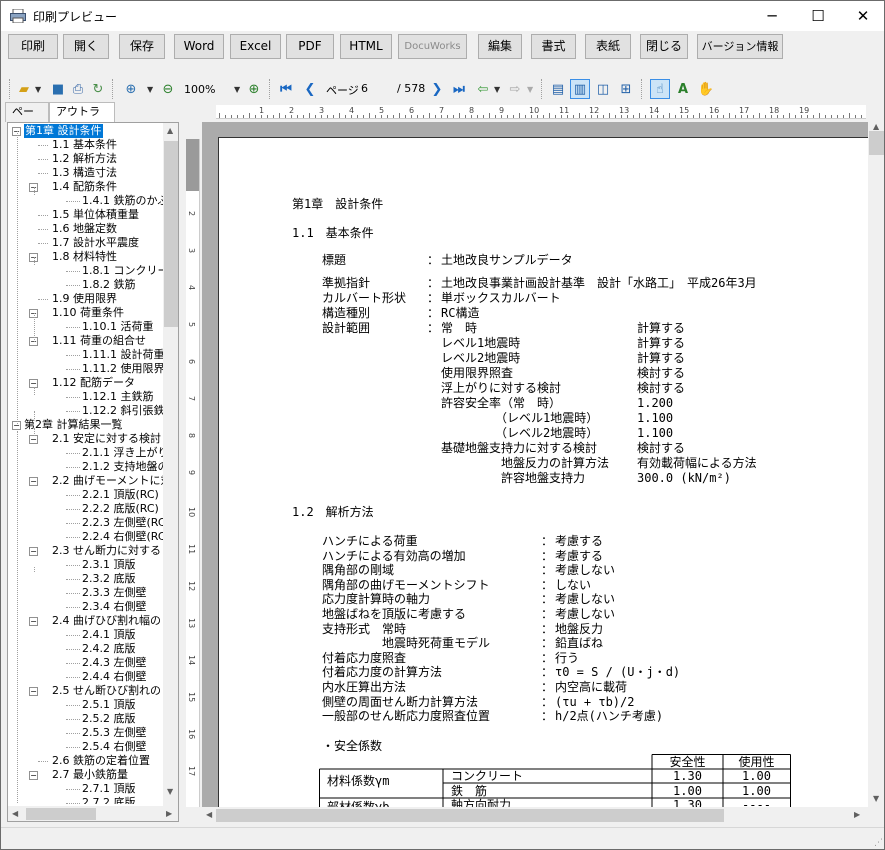 The image size is (885, 850). What do you see at coordinates (109, 285) in the screenshot?
I see `outline-item: 1.8.2 鉄筋` at bounding box center [109, 285].